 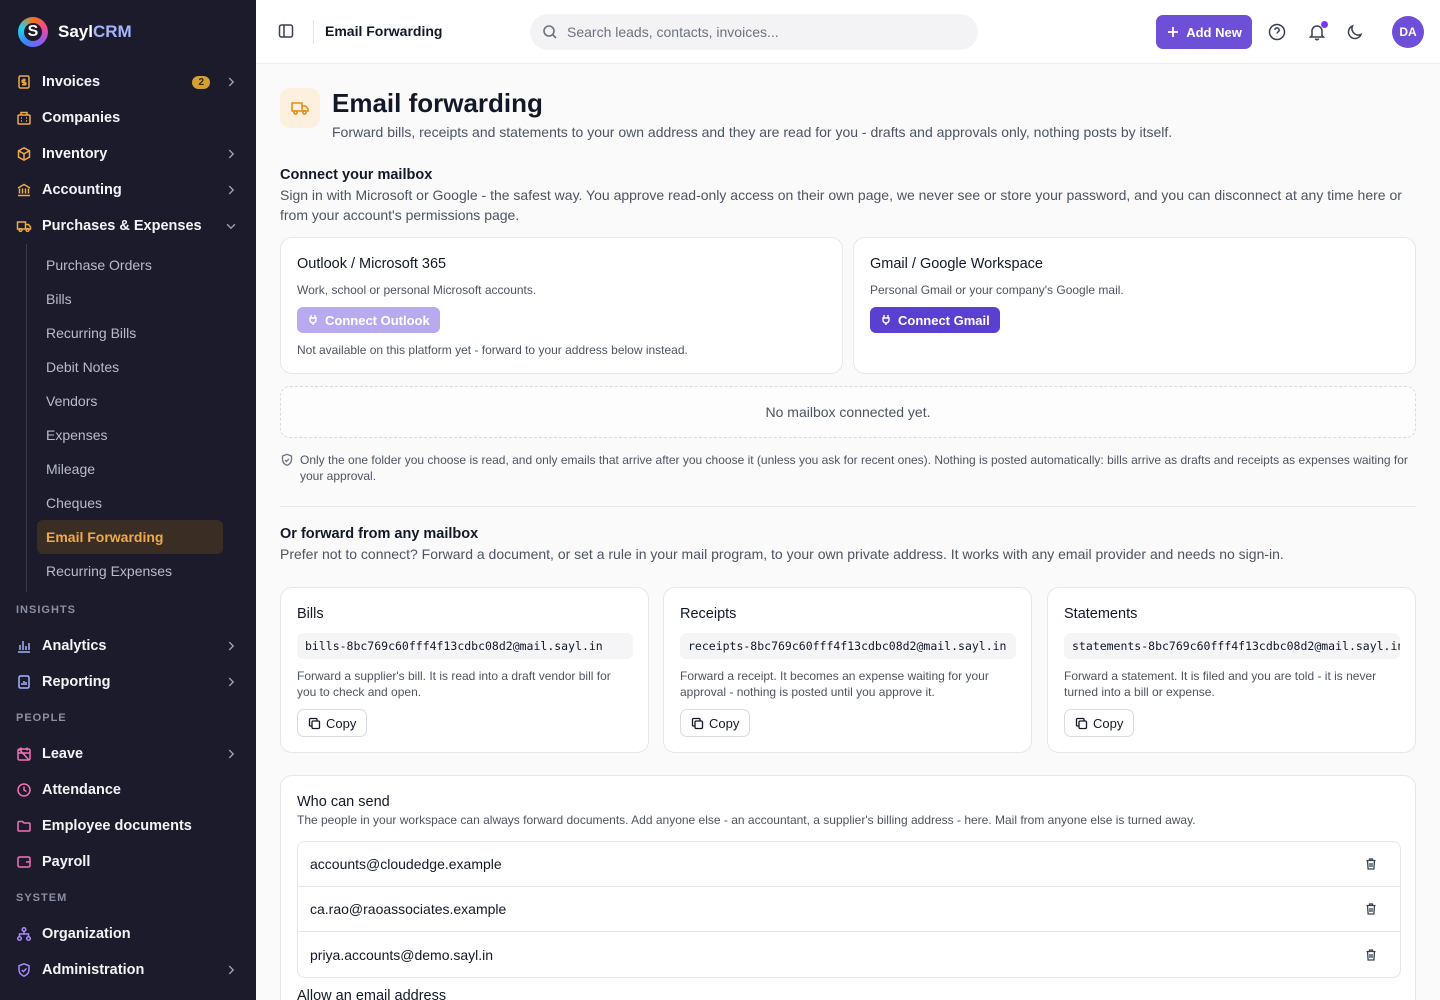 I want to click on section-divider, so click(x=848, y=506).